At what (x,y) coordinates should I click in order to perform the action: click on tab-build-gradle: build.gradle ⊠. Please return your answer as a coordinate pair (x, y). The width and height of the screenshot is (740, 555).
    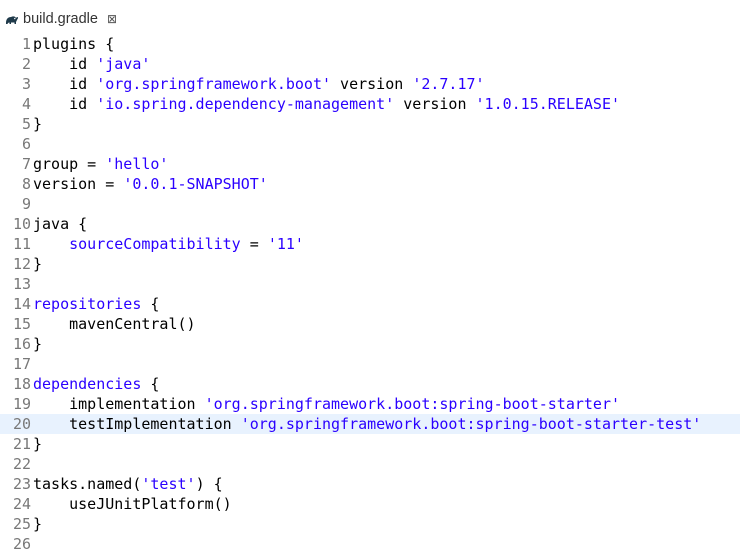
    Looking at the image, I should click on (67, 19).